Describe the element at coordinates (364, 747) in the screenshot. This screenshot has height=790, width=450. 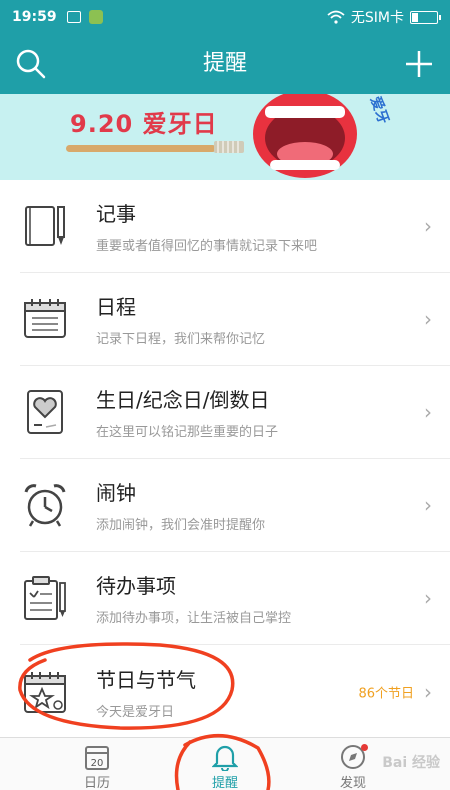
I see `notification-dot` at that location.